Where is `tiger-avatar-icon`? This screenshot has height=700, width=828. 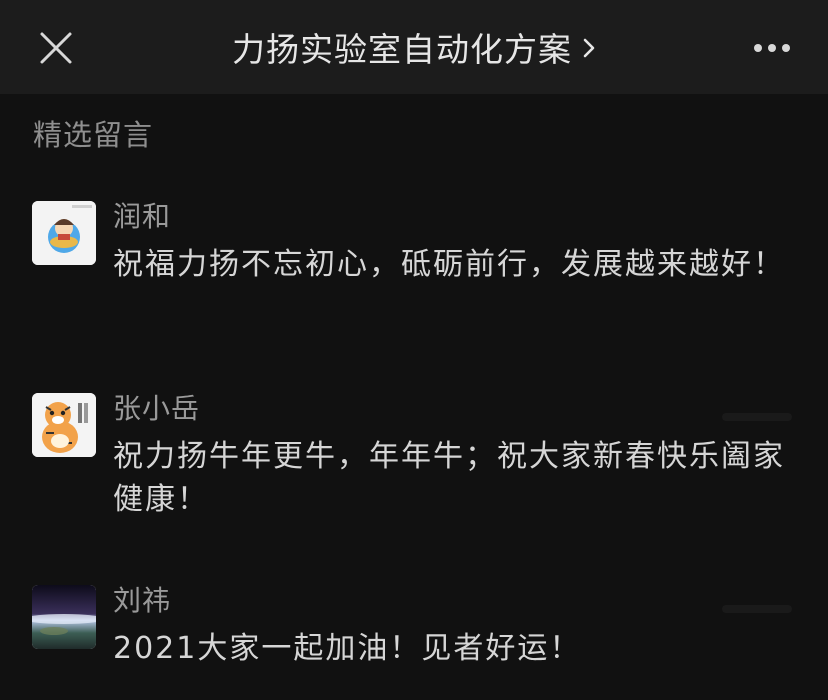
tiger-avatar-icon is located at coordinates (64, 425).